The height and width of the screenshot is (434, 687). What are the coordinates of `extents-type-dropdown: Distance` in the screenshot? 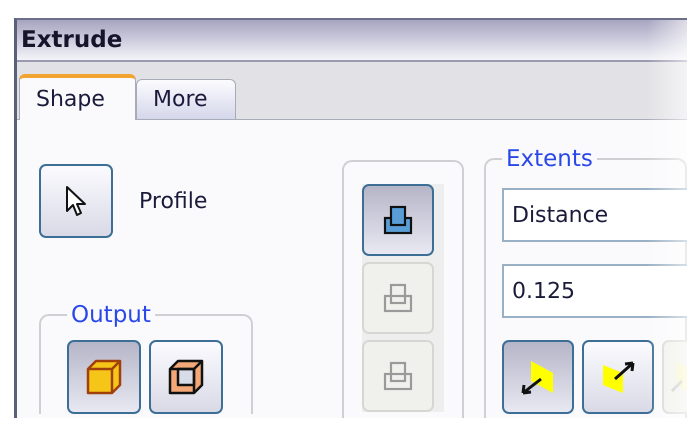 It's located at (594, 215).